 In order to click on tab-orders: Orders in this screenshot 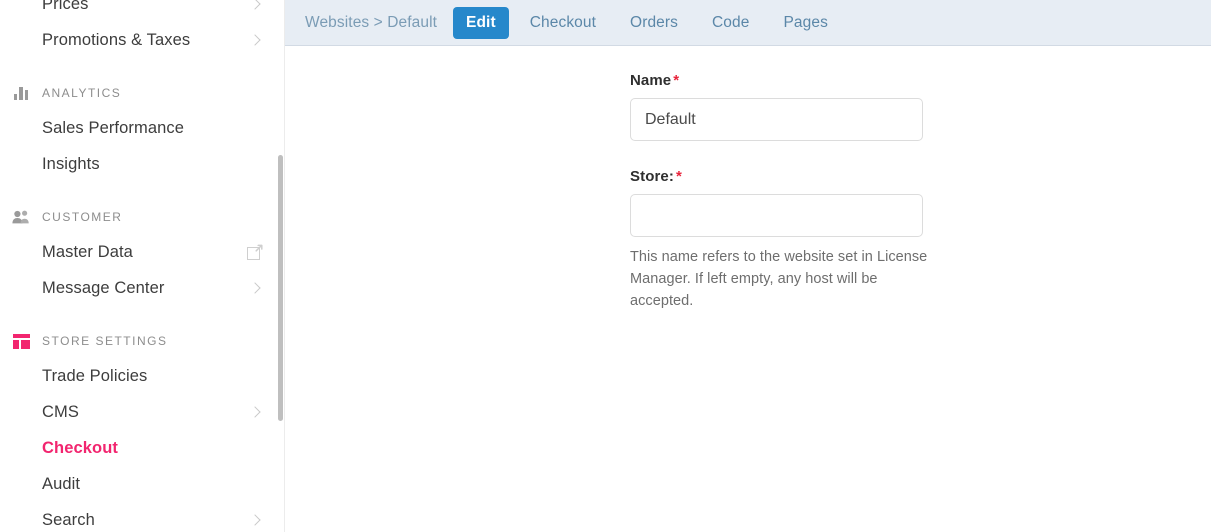, I will do `click(654, 23)`.